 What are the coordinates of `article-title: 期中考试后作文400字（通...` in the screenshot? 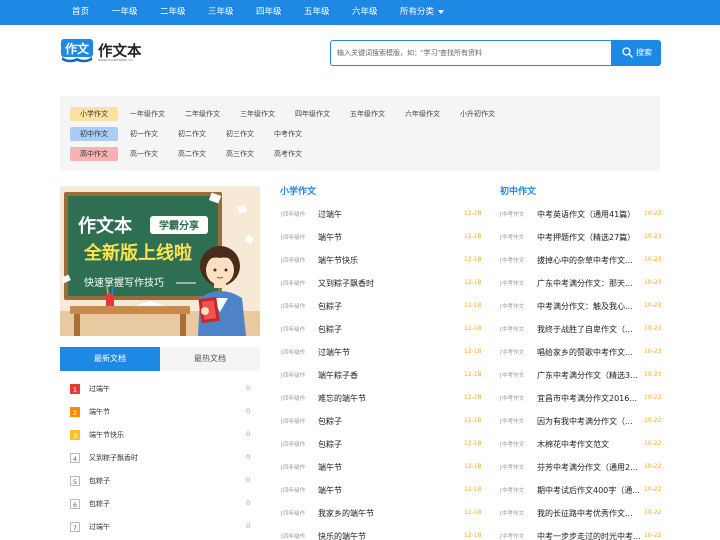 It's located at (588, 490).